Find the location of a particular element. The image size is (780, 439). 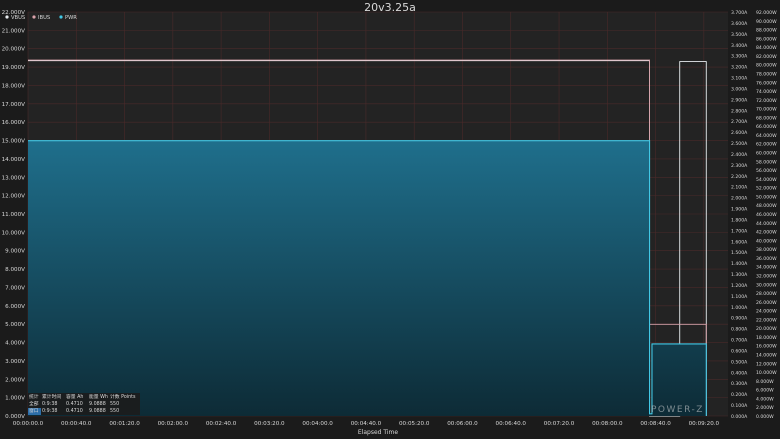

y-tick-label-current: 1.800A is located at coordinates (739, 220).